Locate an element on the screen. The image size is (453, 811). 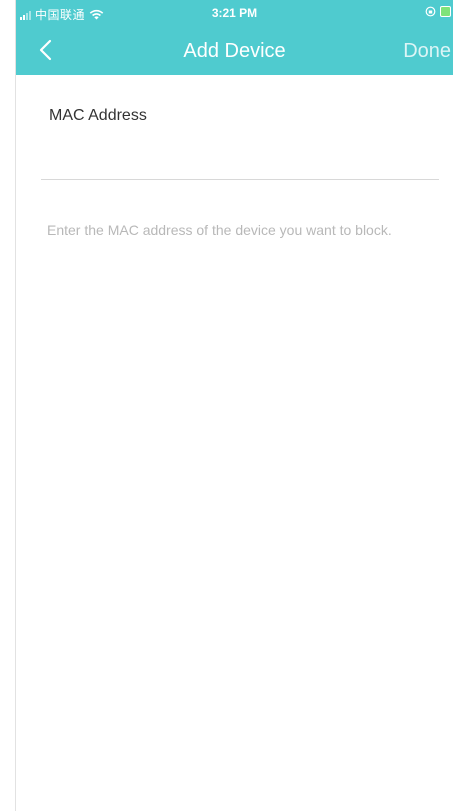
page-title: Add Device is located at coordinates (234, 51).